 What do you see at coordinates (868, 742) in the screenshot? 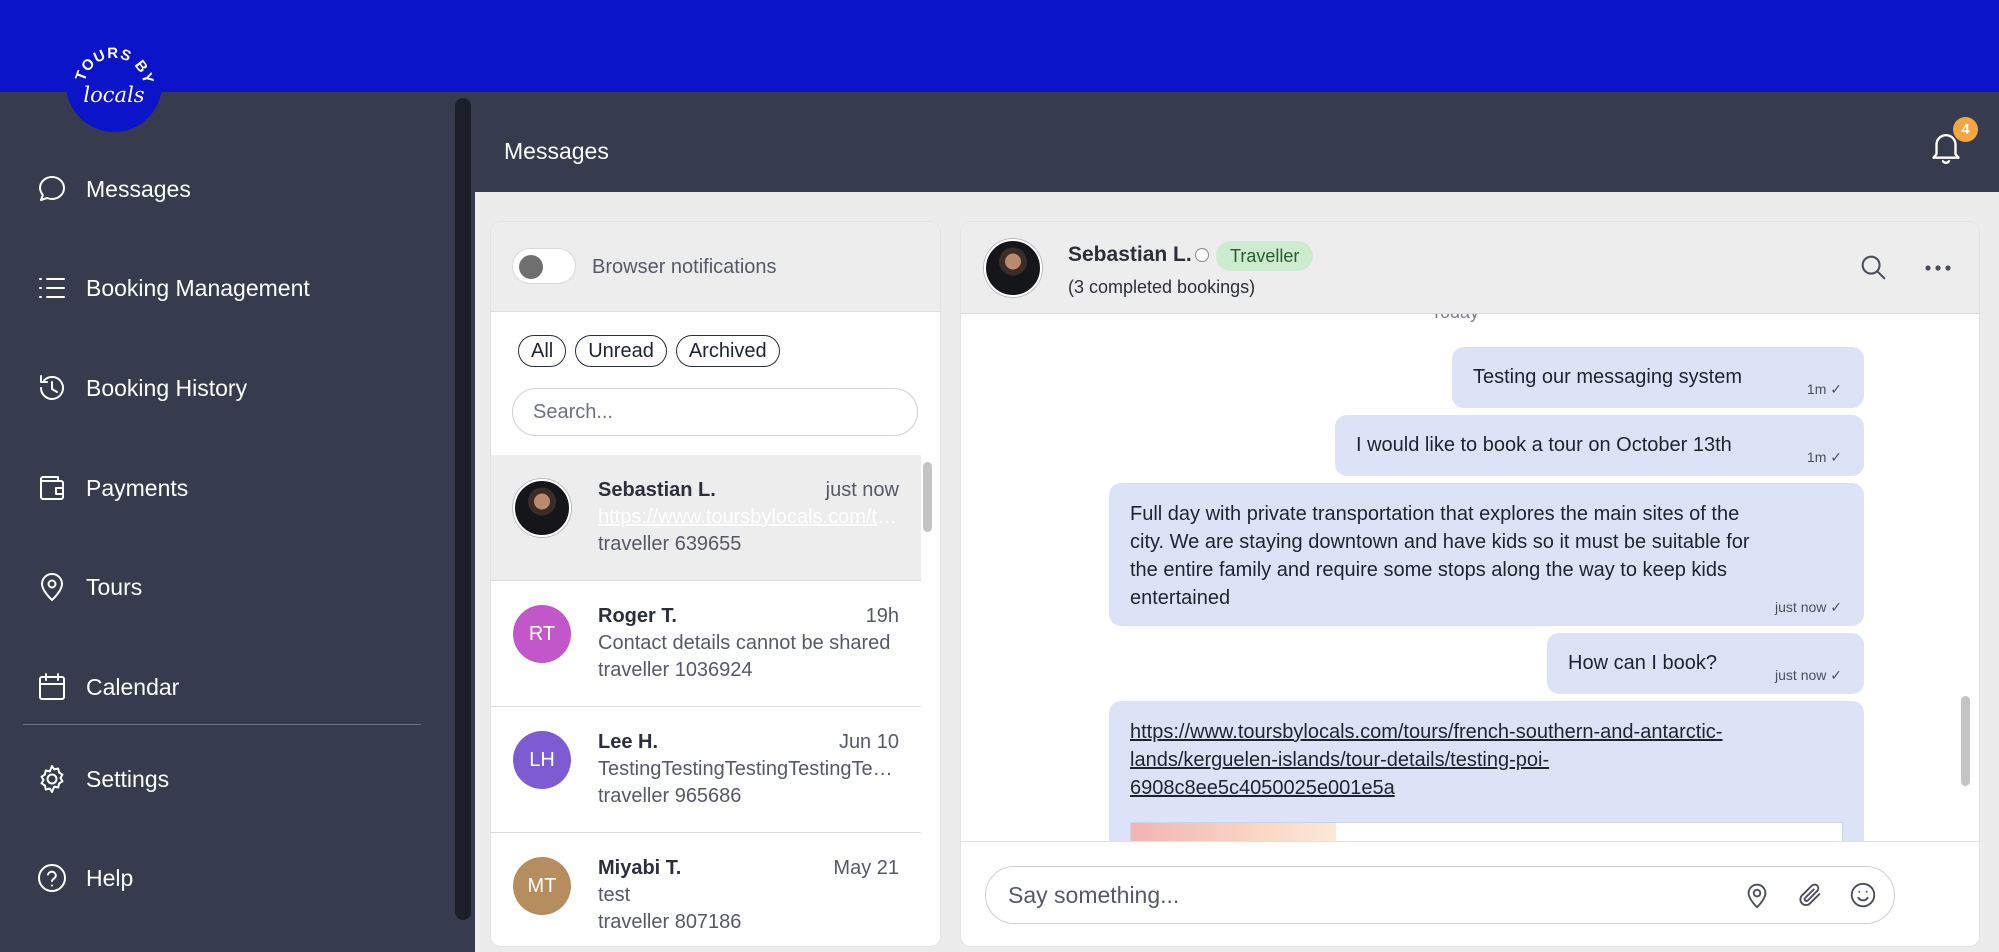
I see `conversation-time: Jun 10` at bounding box center [868, 742].